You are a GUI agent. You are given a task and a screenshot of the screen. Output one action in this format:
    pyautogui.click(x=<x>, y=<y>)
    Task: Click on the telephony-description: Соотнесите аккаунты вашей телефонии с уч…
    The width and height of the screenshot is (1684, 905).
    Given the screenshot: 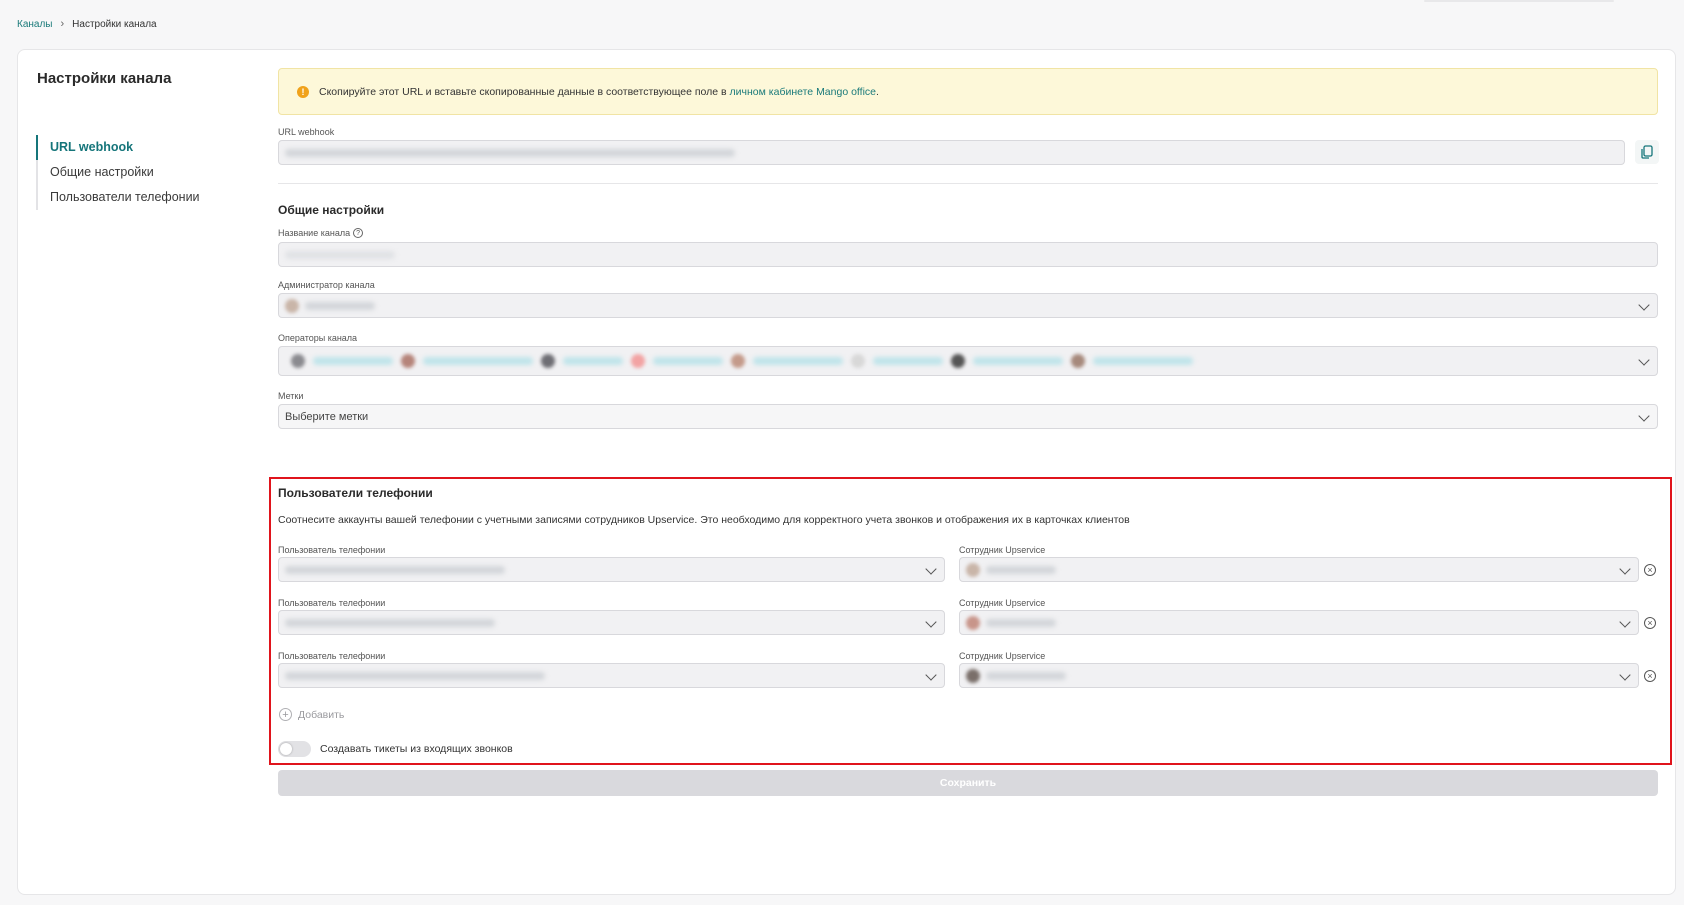 What is the action you would take?
    pyautogui.click(x=704, y=520)
    